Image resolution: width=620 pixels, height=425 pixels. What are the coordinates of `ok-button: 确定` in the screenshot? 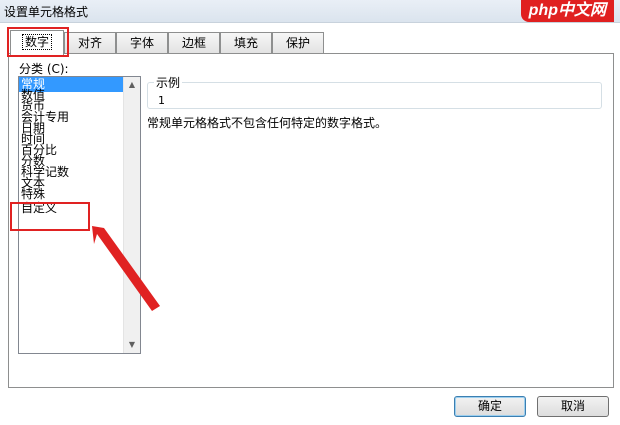 It's located at (490, 406).